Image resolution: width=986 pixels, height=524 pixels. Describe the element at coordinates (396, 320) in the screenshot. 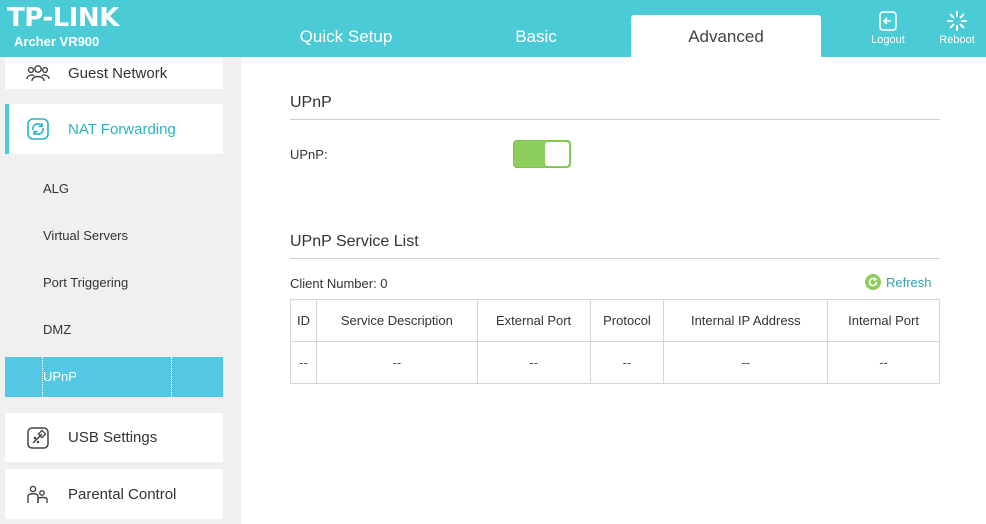

I see `col-header-service-description: Service Description` at that location.